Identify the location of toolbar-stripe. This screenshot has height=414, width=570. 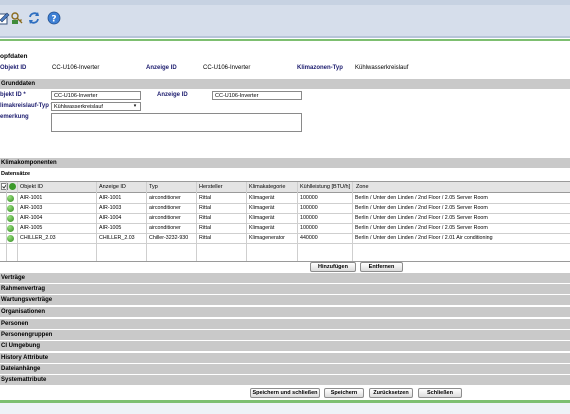
(285, 2).